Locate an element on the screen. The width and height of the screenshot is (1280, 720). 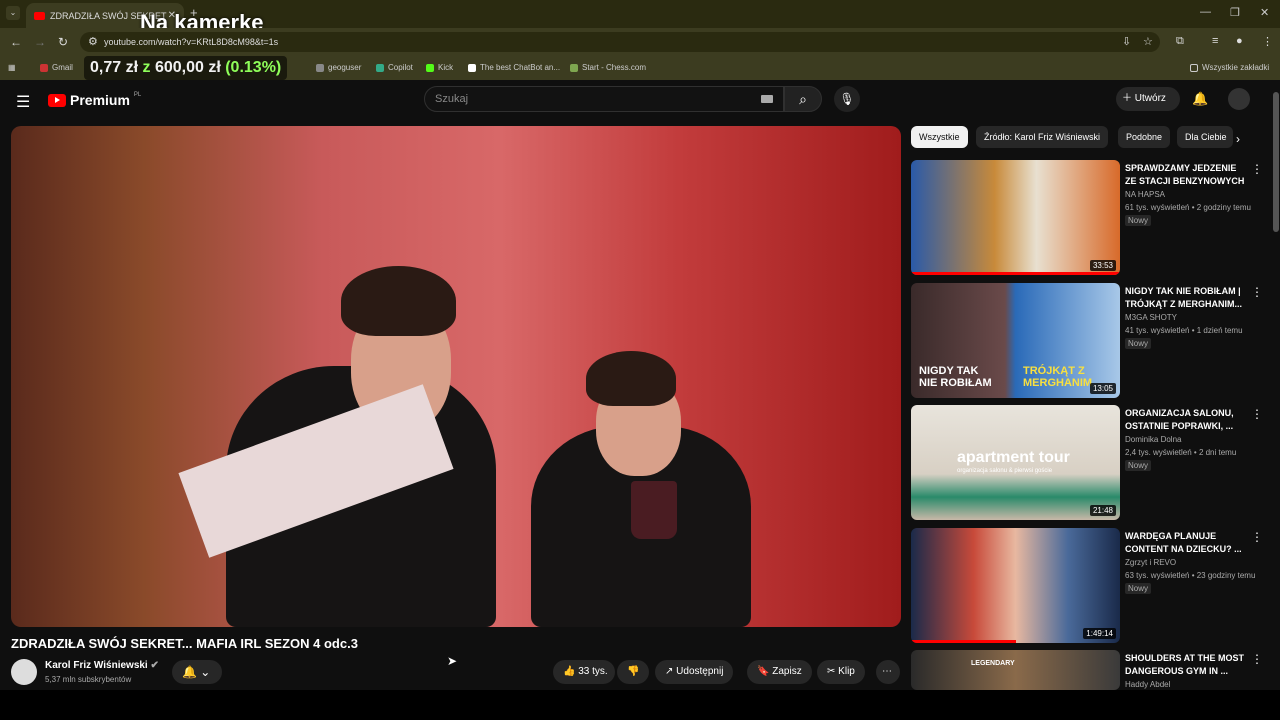
channel-avatar is located at coordinates (24, 672).